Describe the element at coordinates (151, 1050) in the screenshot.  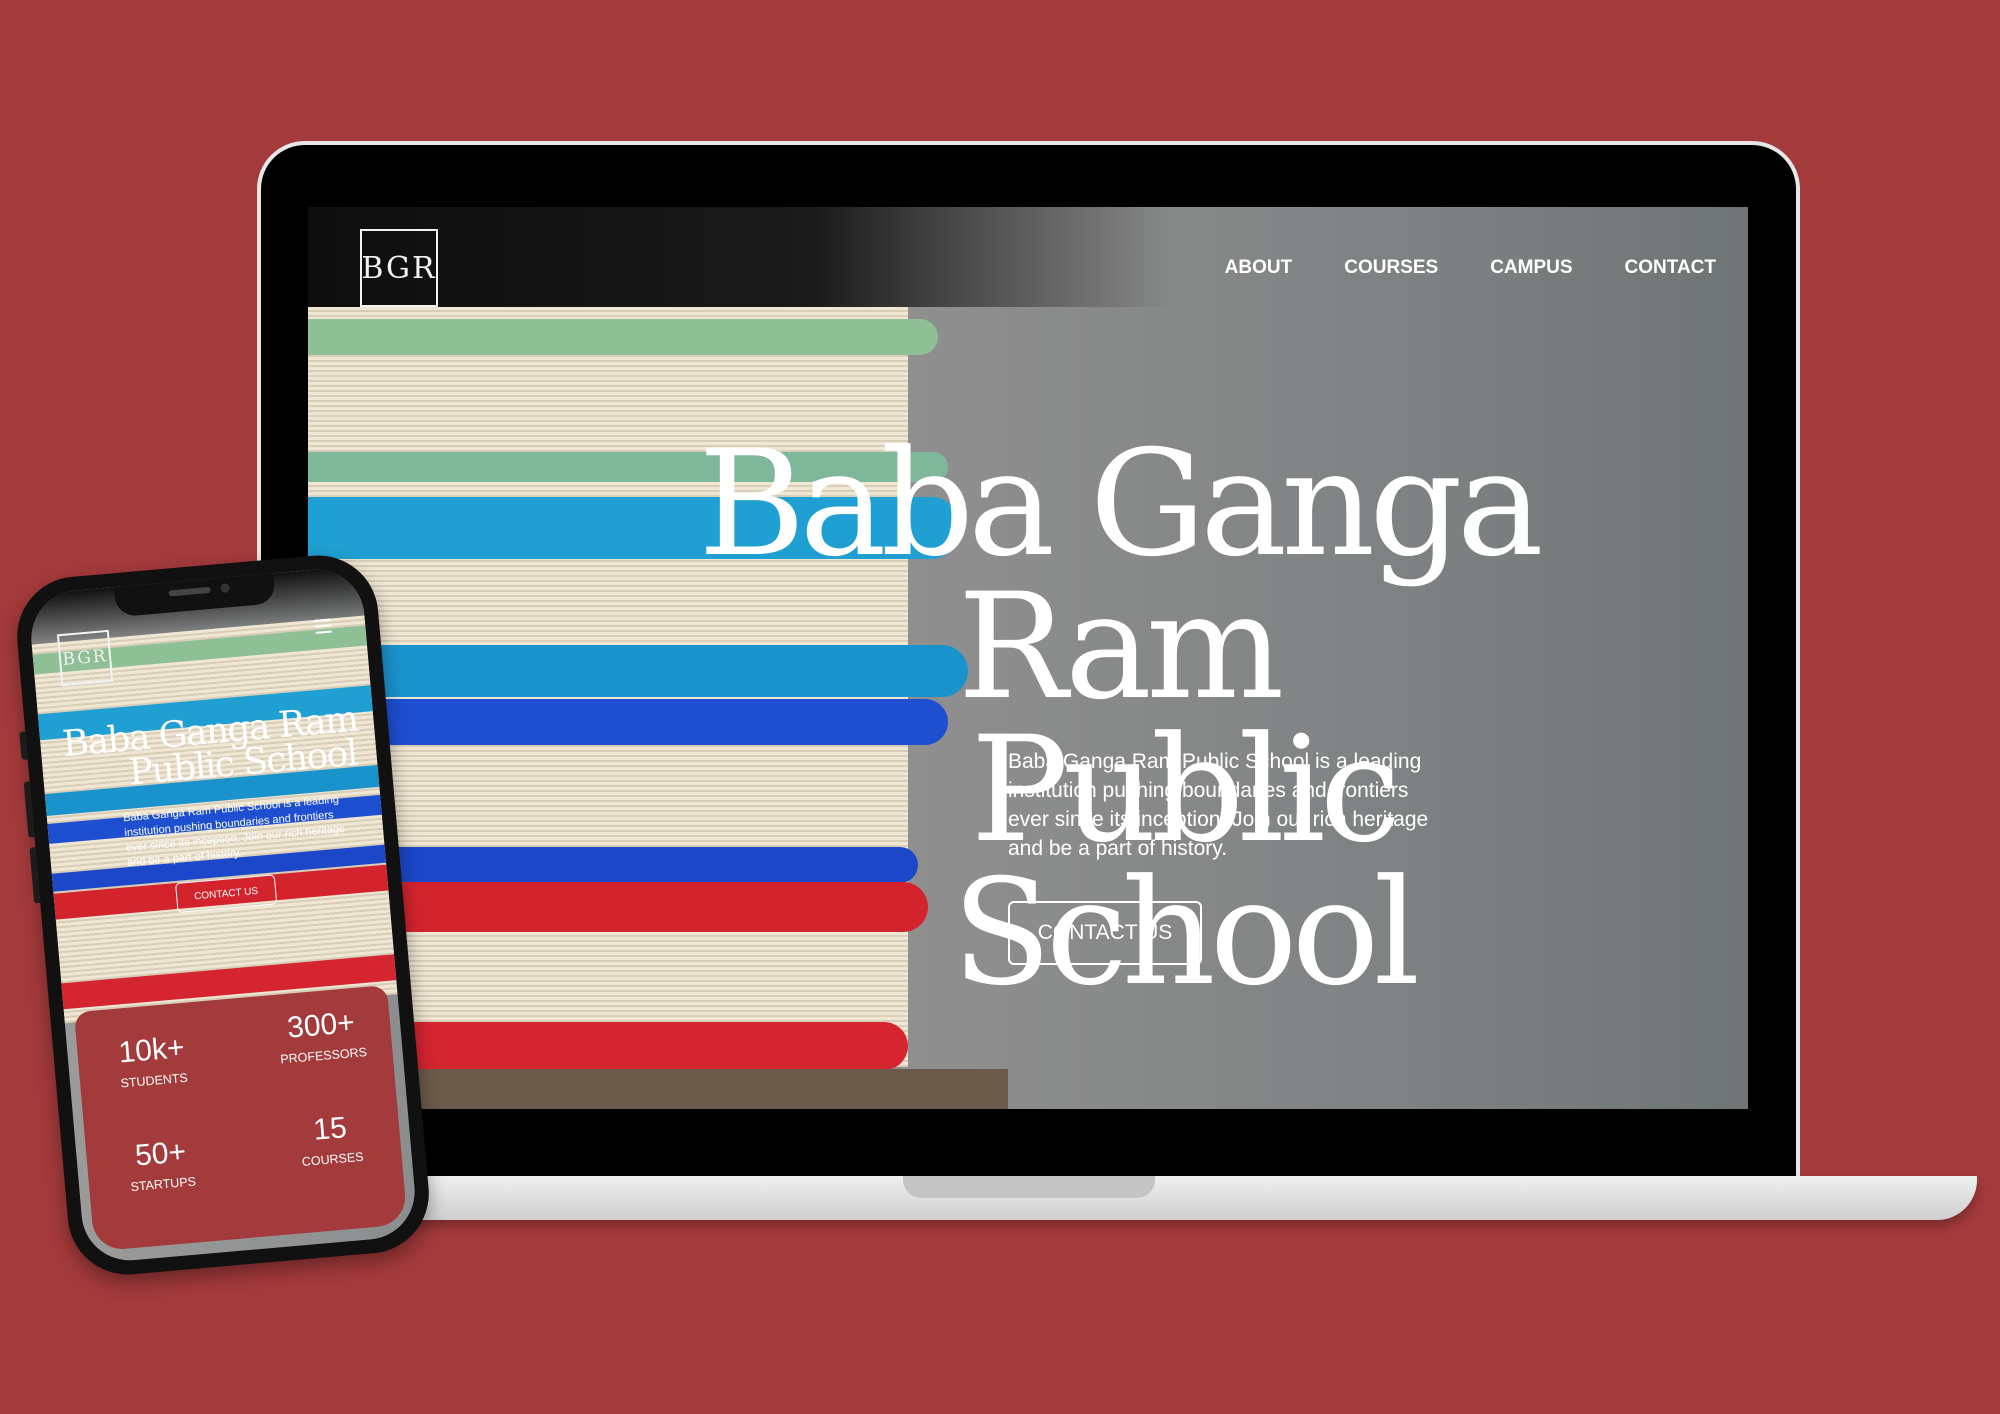
I see `stat-students-value: 10k+` at that location.